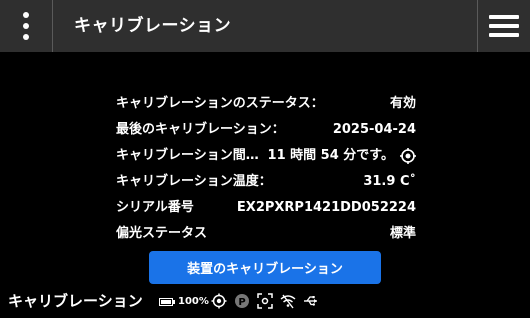 This screenshot has width=530, height=318. Describe the element at coordinates (153, 26) in the screenshot. I see `page-title: キャリブレーション` at that location.